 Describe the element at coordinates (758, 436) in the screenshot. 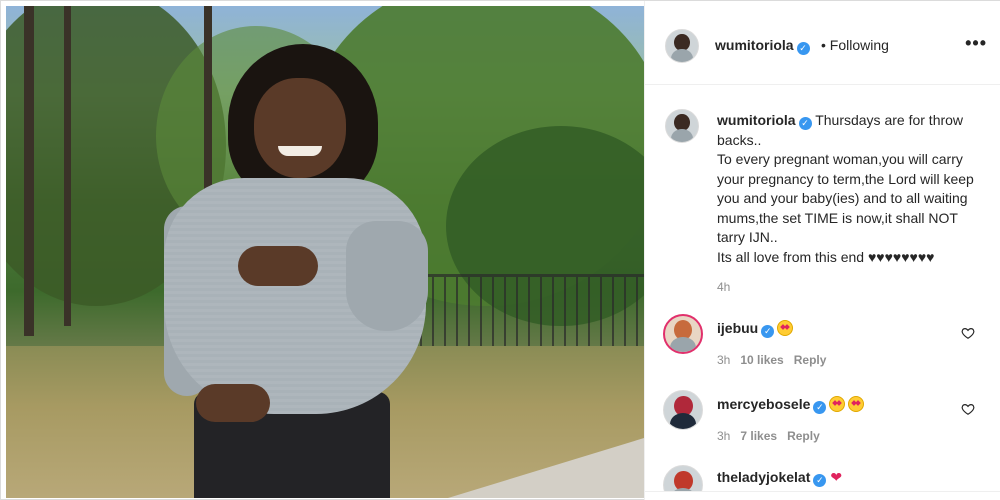

I see `comment-likes: 7 likes` at that location.